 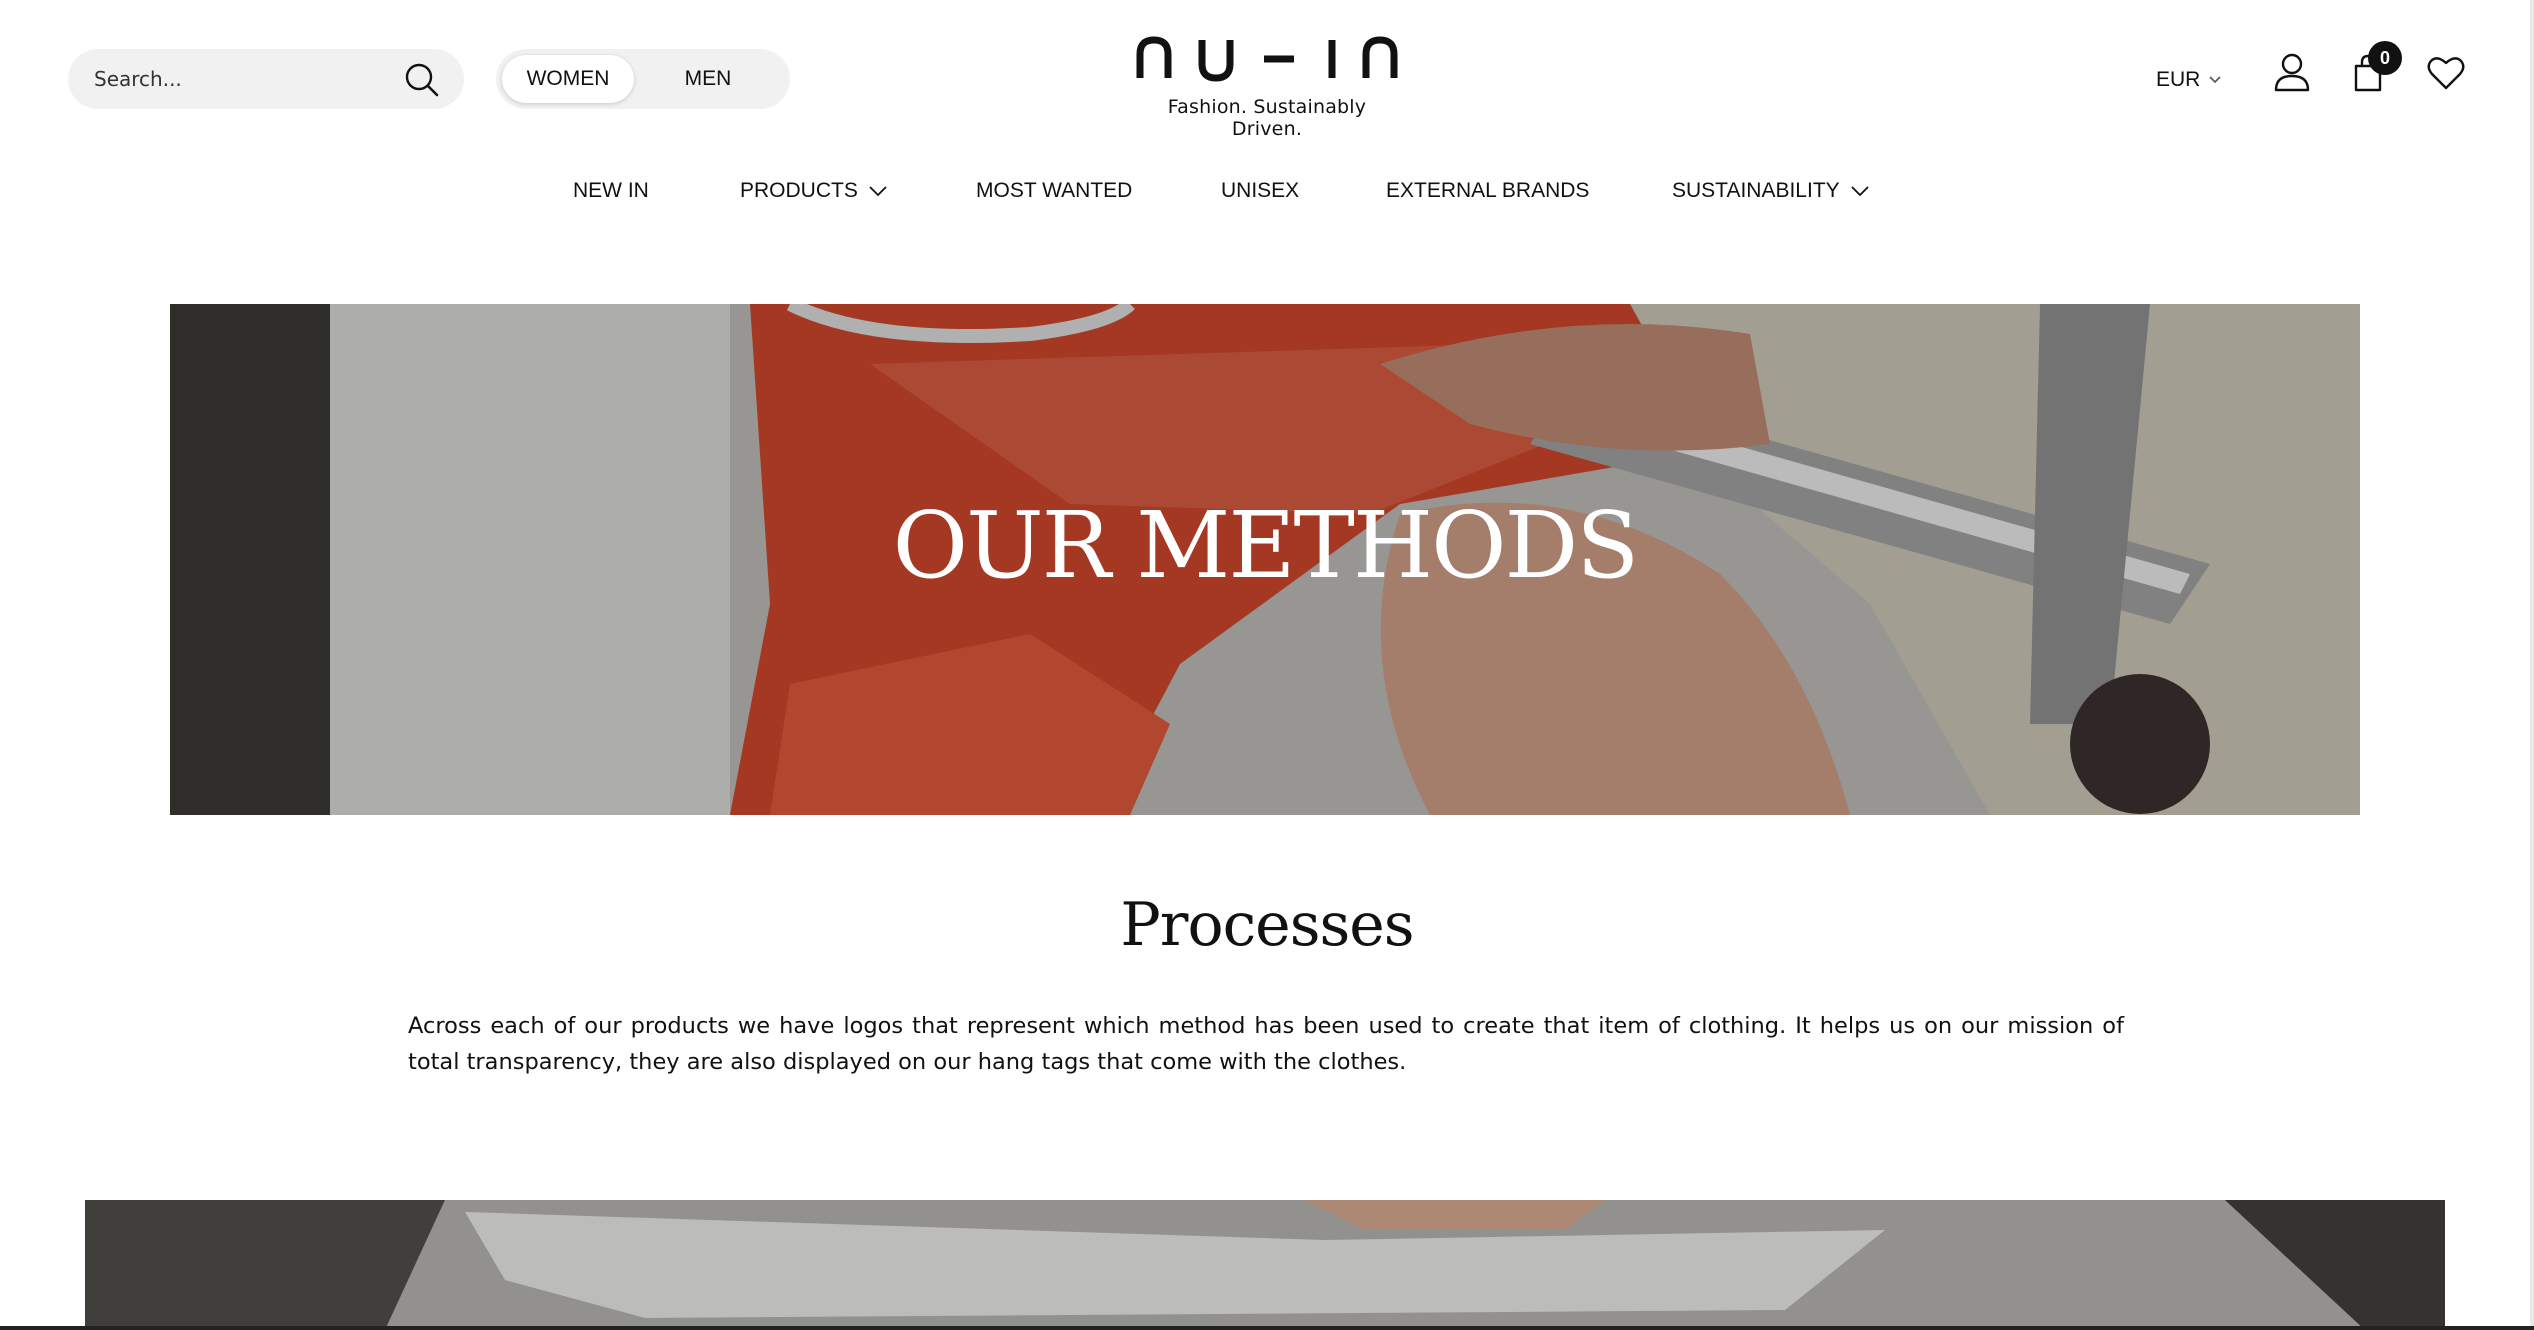 I want to click on gender-toggle: WOMEN MEN, so click(x=643, y=79).